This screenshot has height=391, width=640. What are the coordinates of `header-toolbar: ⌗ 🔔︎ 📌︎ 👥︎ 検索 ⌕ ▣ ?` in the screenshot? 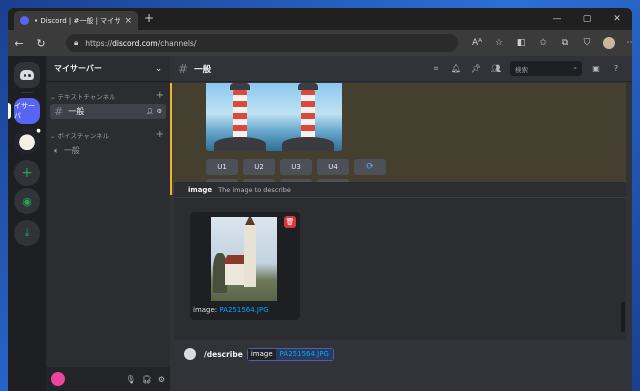 It's located at (526, 68).